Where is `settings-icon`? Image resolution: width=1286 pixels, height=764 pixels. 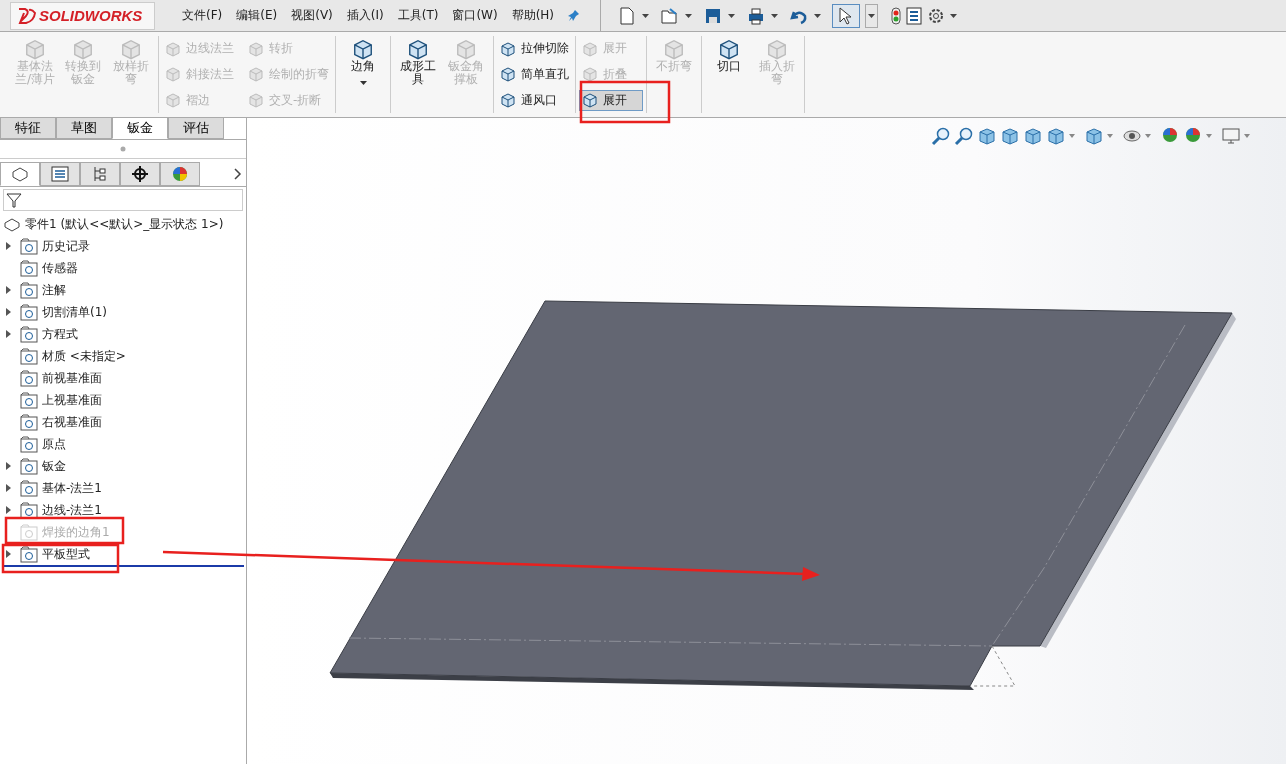
settings-icon is located at coordinates (936, 15).